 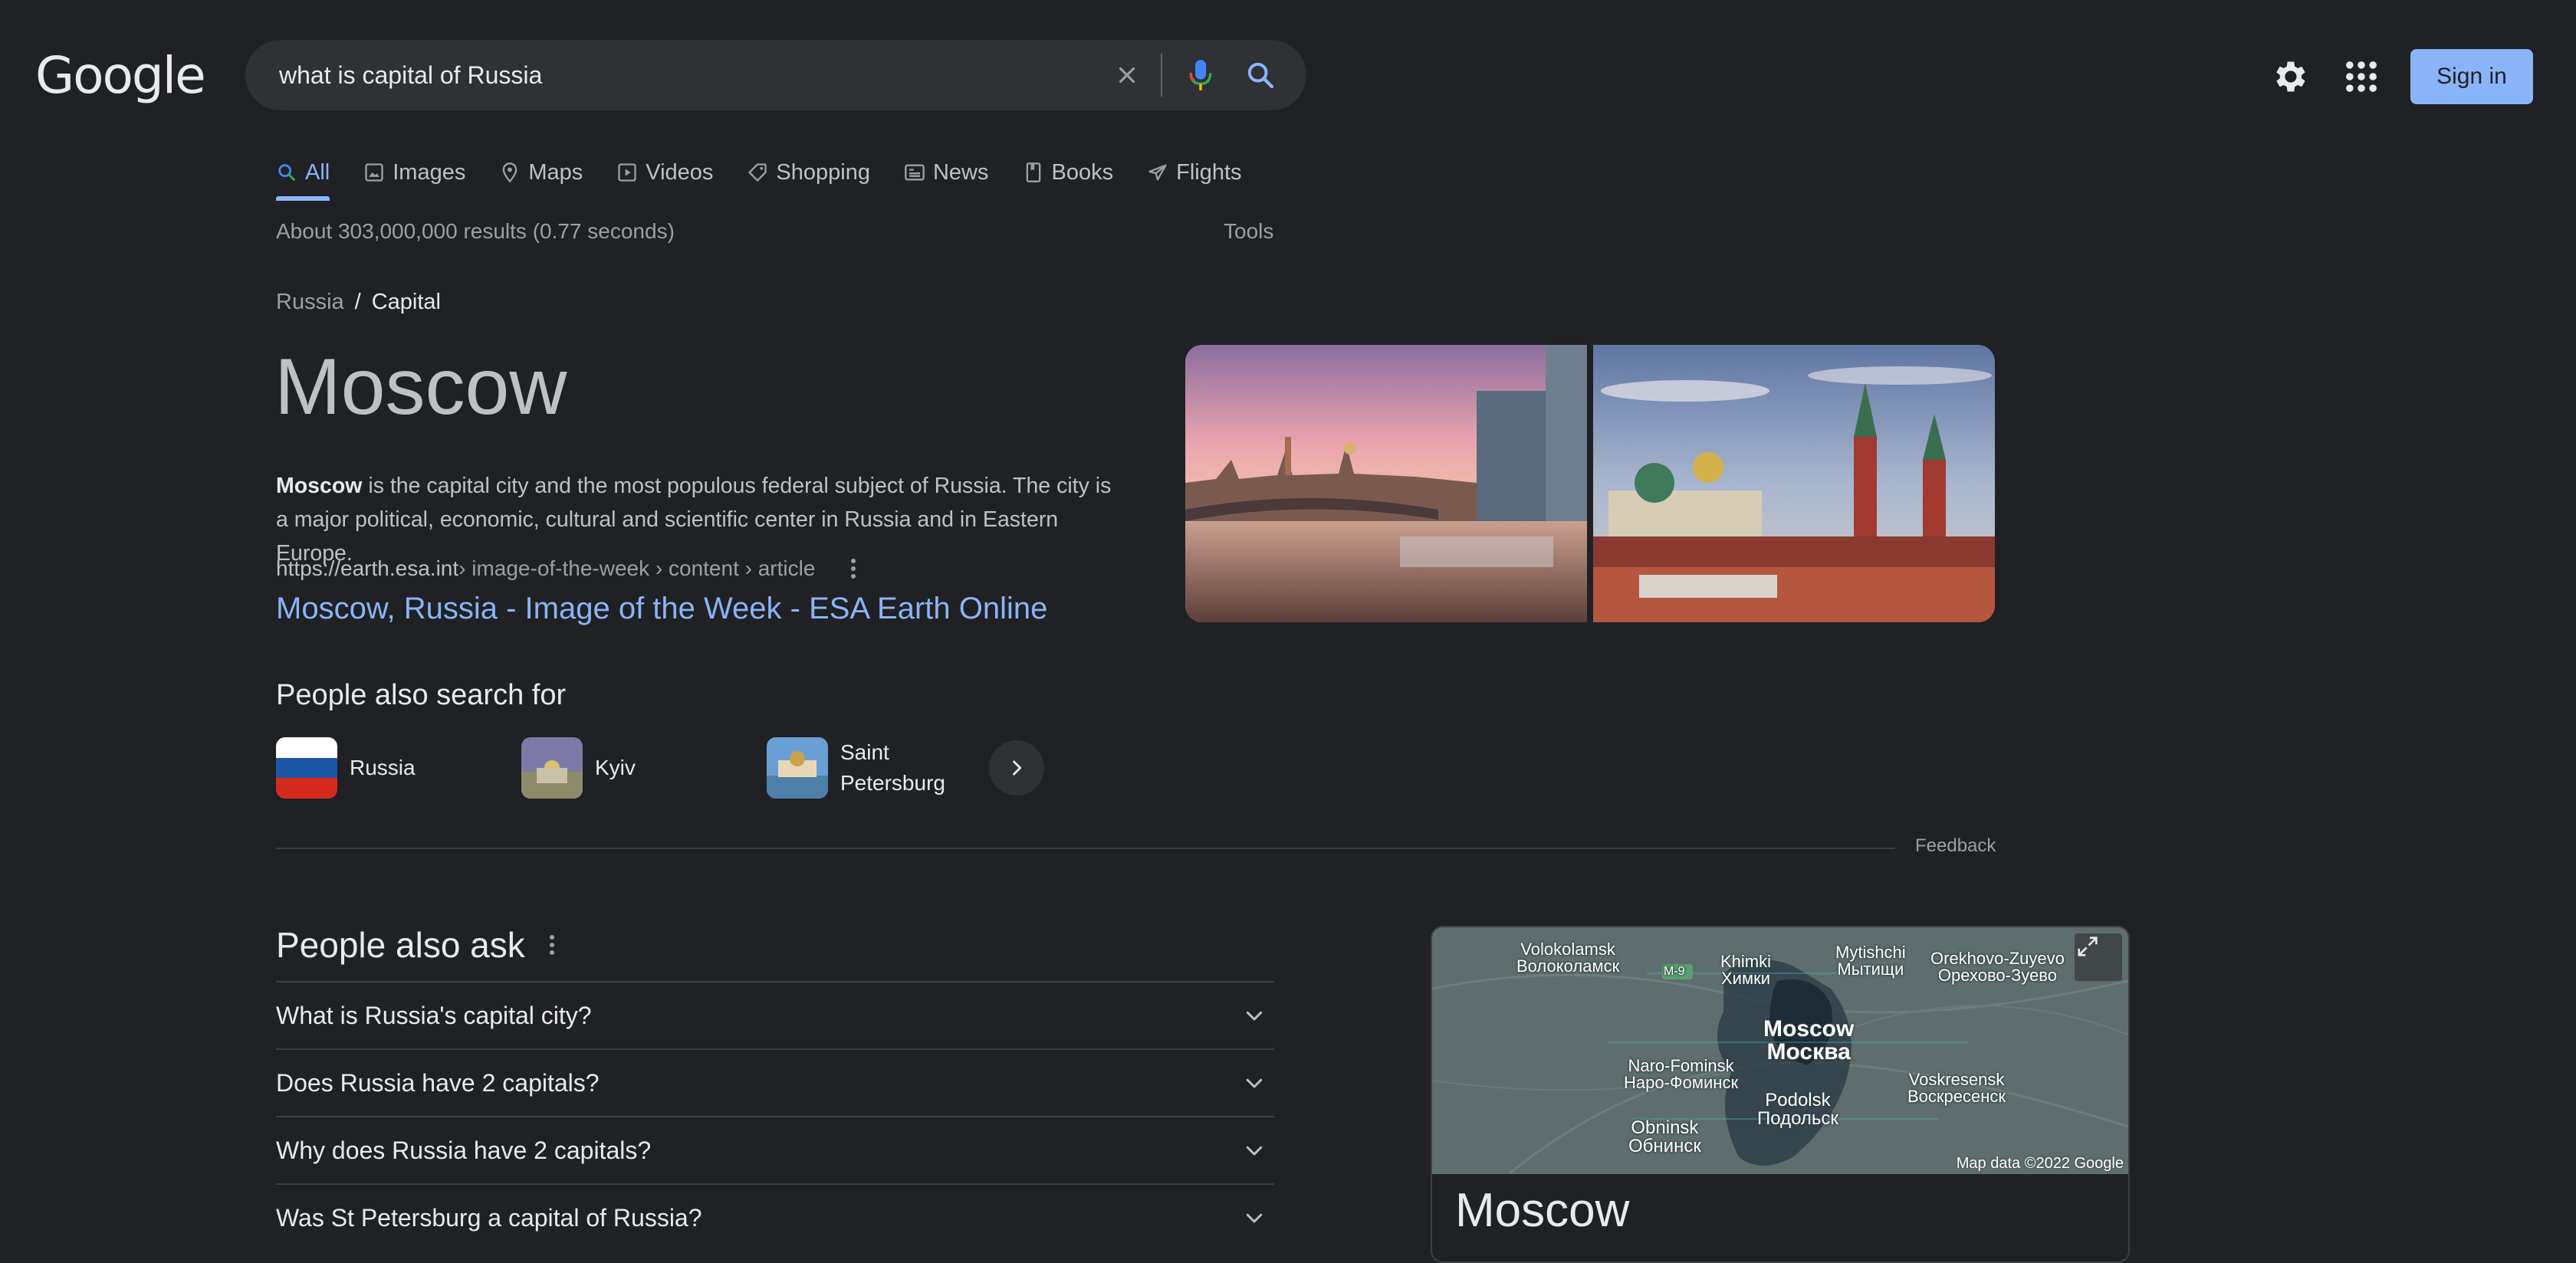 I want to click on tab-label: Shopping, so click(x=823, y=172).